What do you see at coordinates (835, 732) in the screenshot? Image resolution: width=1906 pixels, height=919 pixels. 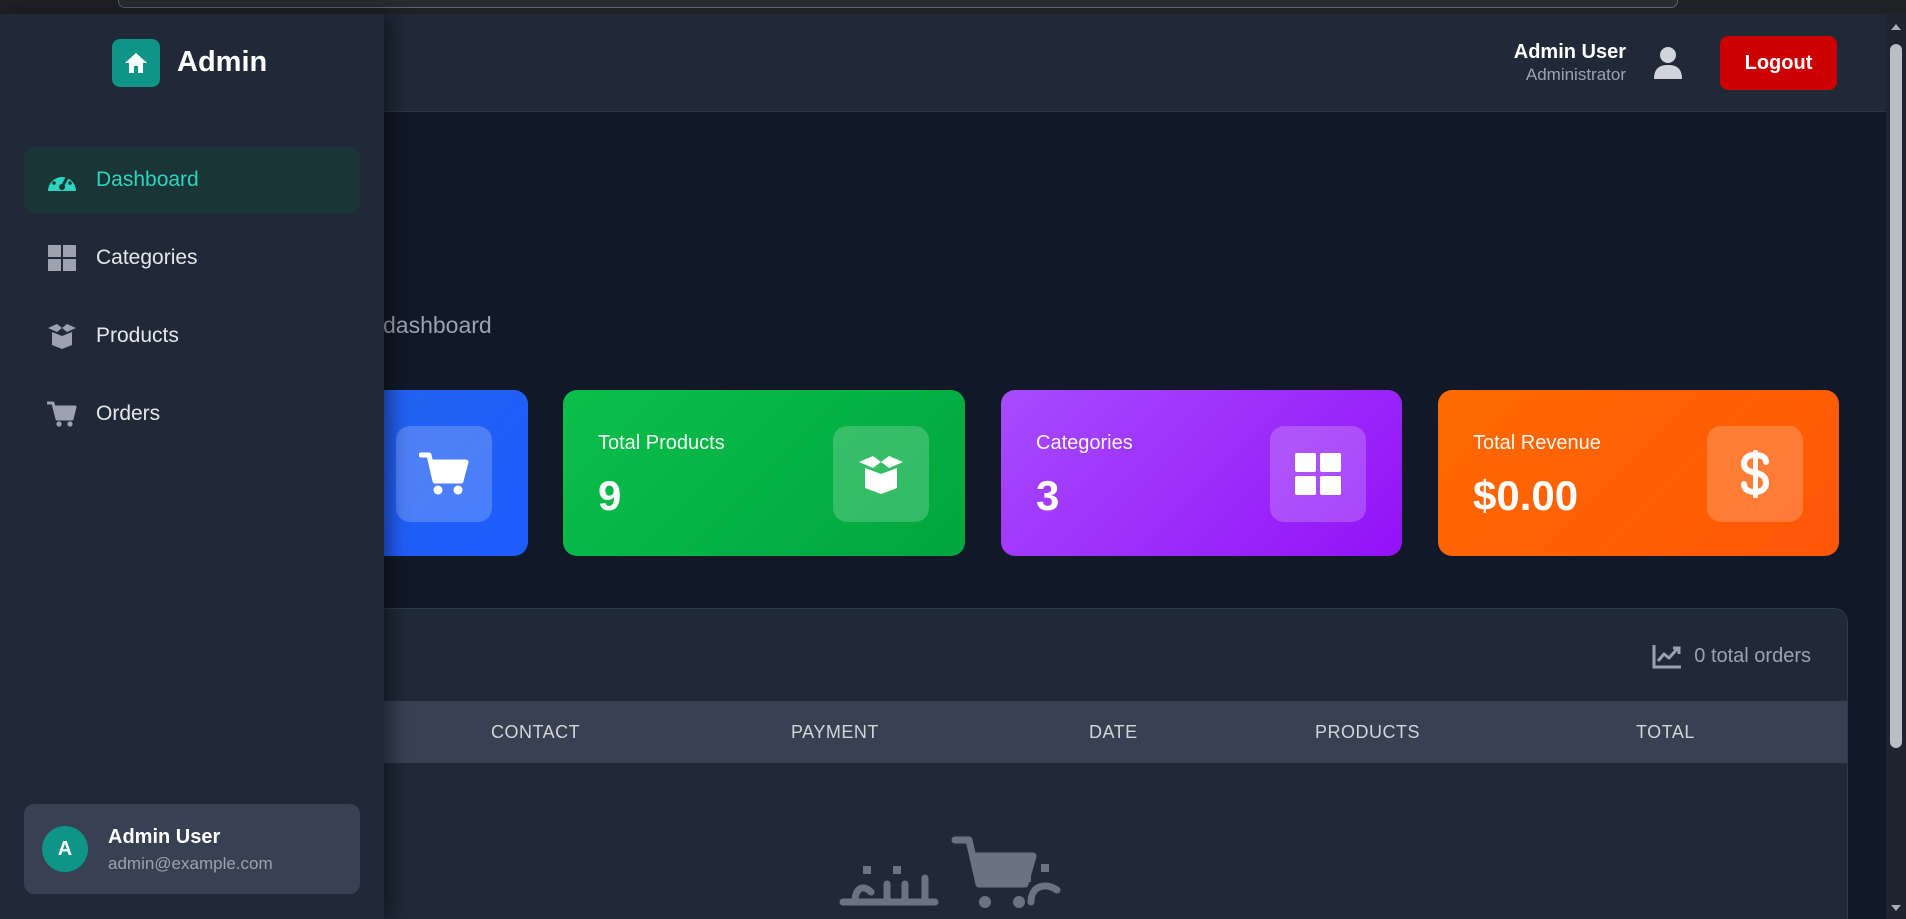 I see `column-header-payment: PAYMENT` at bounding box center [835, 732].